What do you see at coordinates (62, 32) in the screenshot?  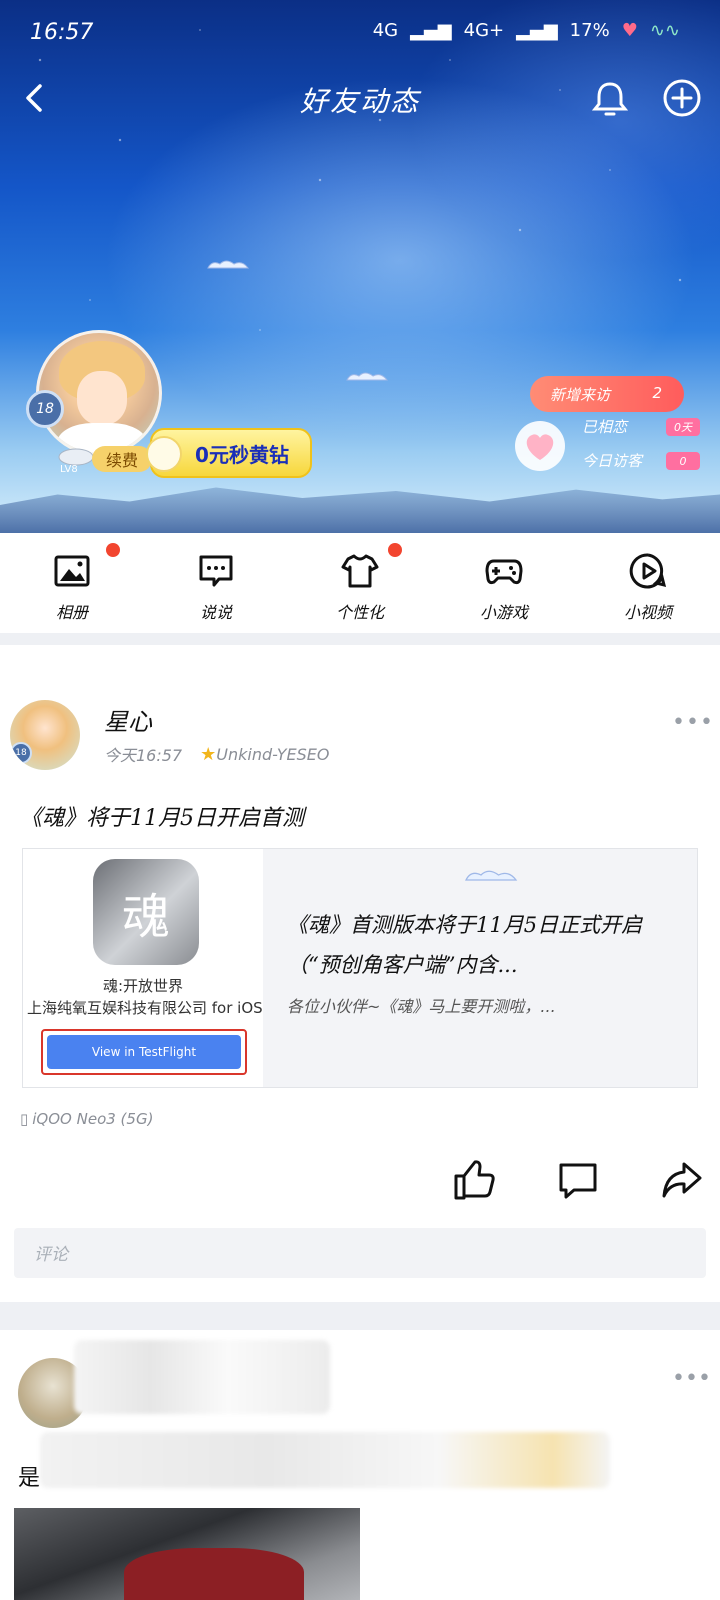 I see `status-time: 16:57` at bounding box center [62, 32].